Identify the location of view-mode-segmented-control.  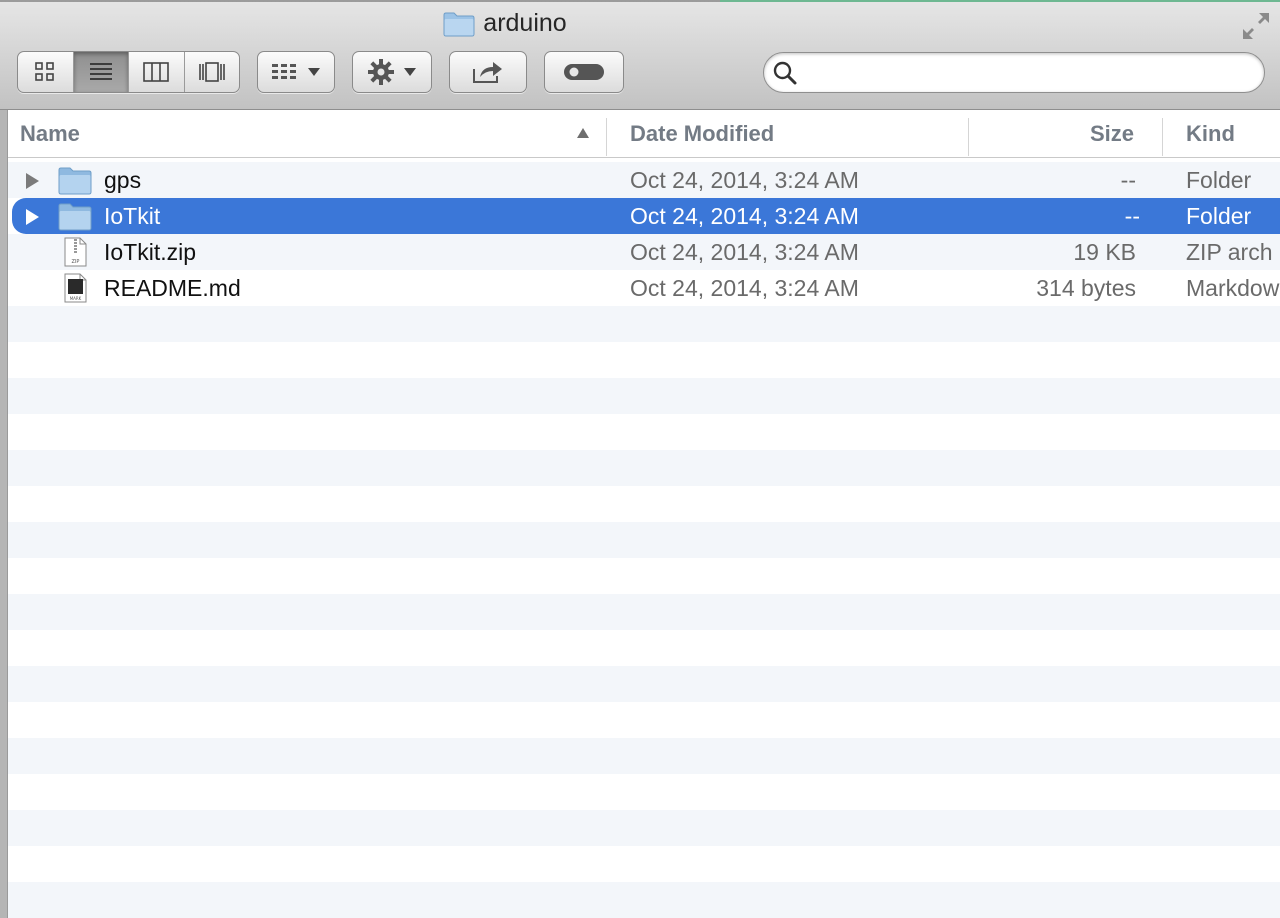
(128, 72).